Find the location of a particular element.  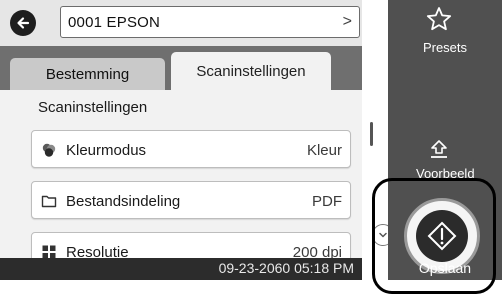

setting-row-color-mode: Kleurmodus Kleur is located at coordinates (191, 149).